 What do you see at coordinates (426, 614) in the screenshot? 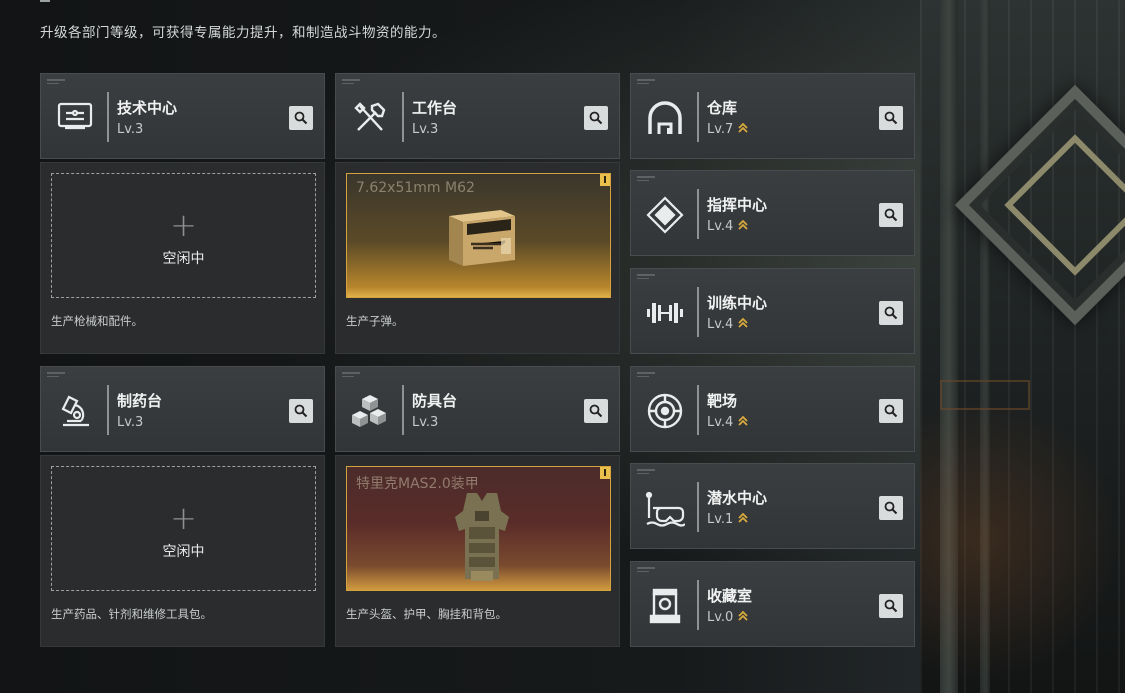
I see `production-desc: 生产头盔、护甲、胸挂和背包。` at bounding box center [426, 614].